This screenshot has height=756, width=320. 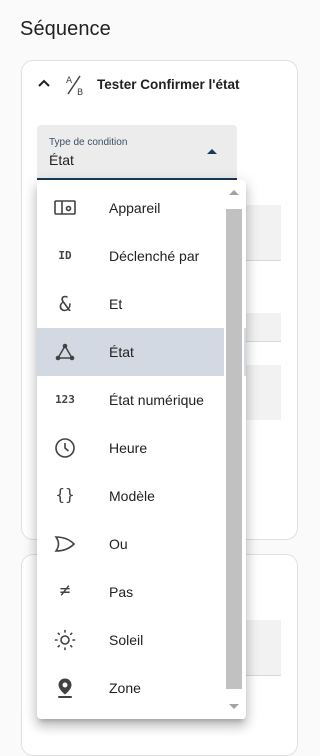 I want to click on menu-item-label: Soleil, so click(x=126, y=640).